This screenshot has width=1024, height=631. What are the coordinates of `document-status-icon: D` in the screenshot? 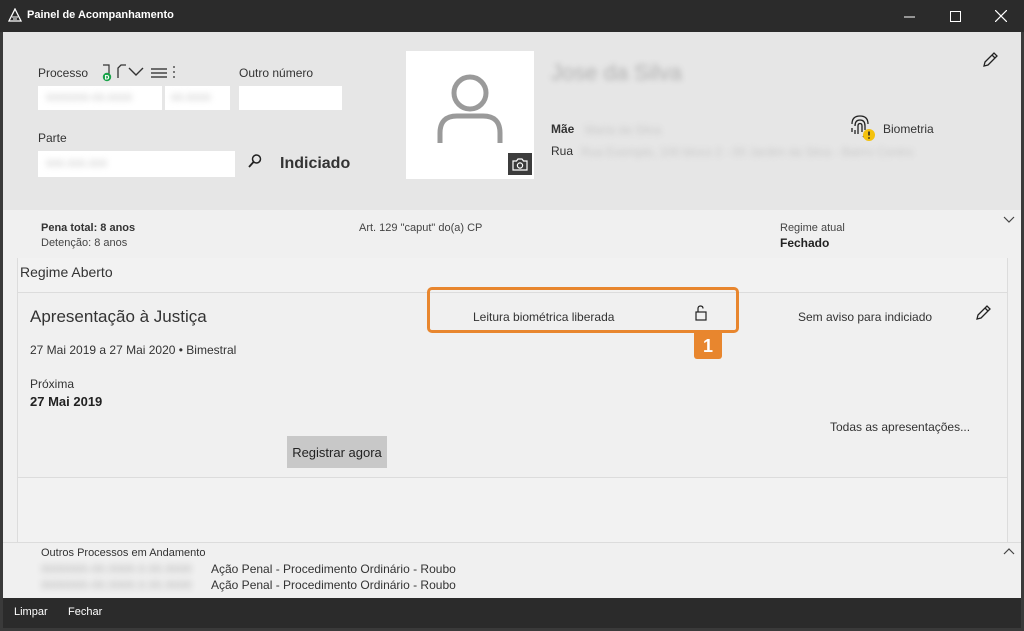 It's located at (107, 73).